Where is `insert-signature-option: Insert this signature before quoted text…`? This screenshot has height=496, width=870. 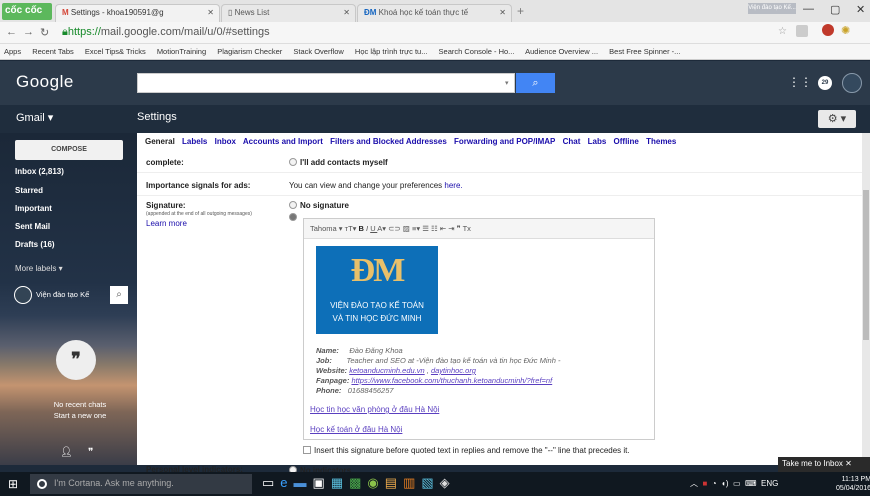 insert-signature-option: Insert this signature before quoted text… is located at coordinates (466, 450).